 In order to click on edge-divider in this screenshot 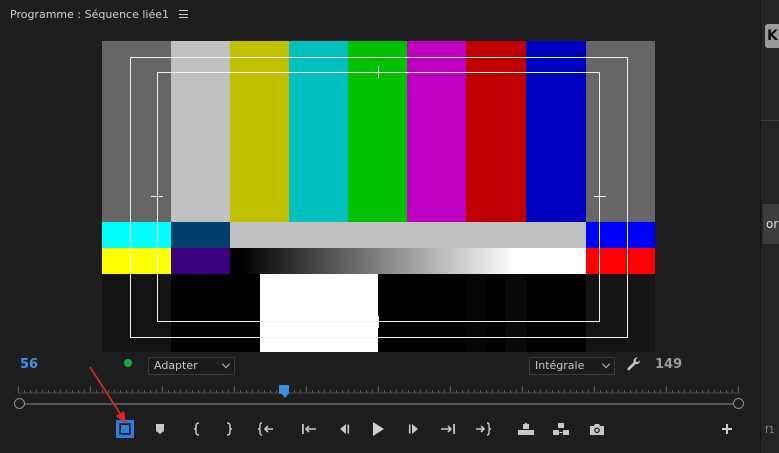, I will do `click(769, 120)`.